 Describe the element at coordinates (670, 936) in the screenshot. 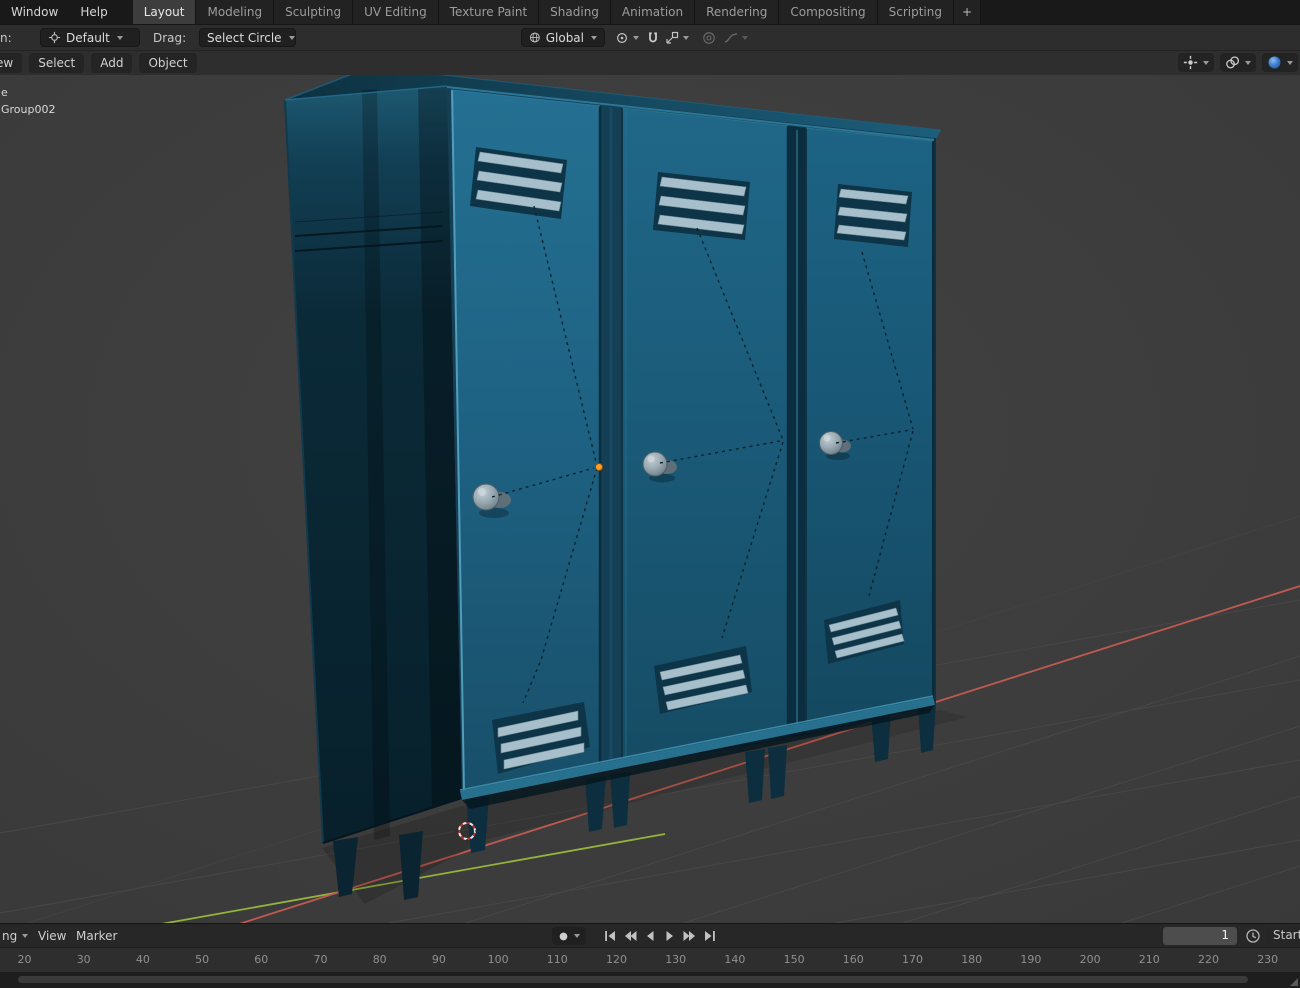

I see `play-button` at that location.